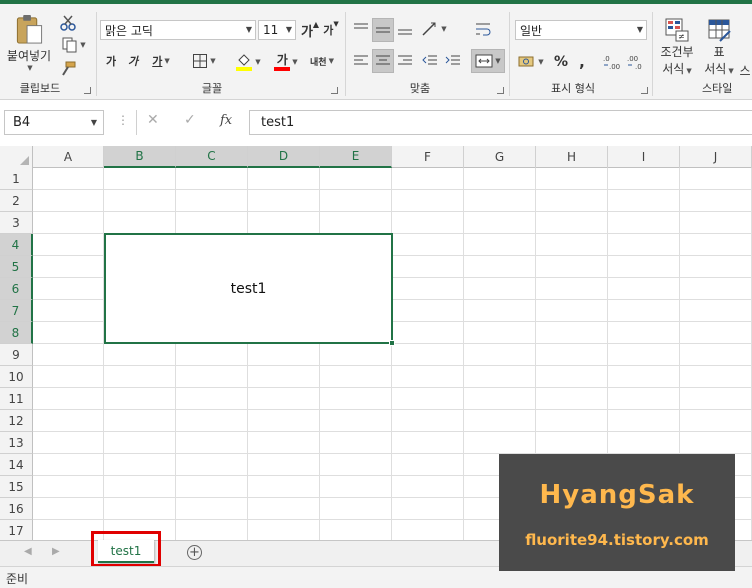 The height and width of the screenshot is (588, 752). What do you see at coordinates (392, 431) in the screenshot?
I see `gridline-horizontal` at bounding box center [392, 431].